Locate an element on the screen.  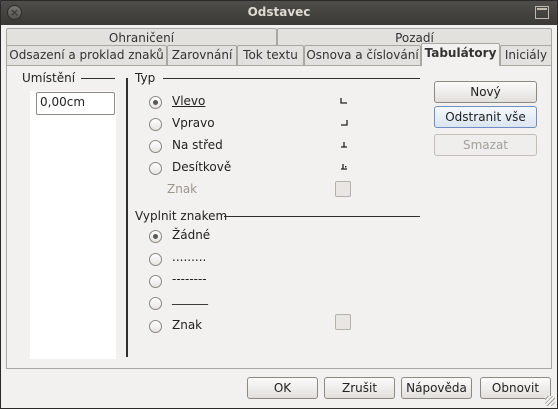
tab-label: Ohraničení is located at coordinates (141, 38).